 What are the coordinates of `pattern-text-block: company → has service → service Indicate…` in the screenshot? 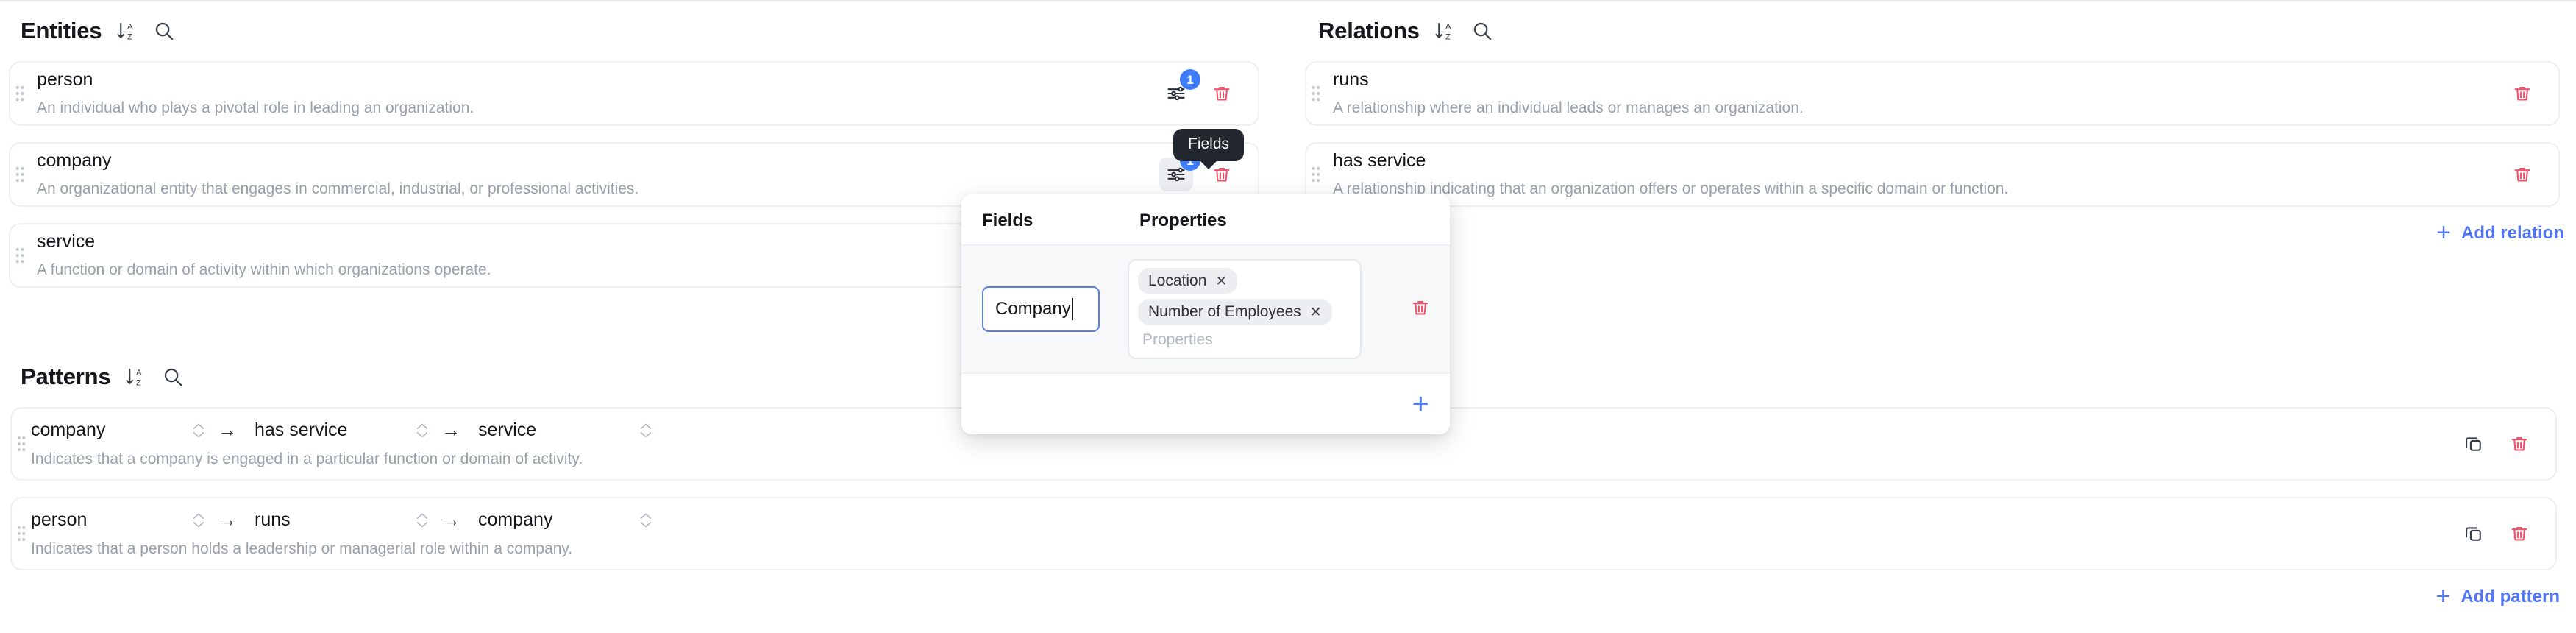 It's located at (343, 443).